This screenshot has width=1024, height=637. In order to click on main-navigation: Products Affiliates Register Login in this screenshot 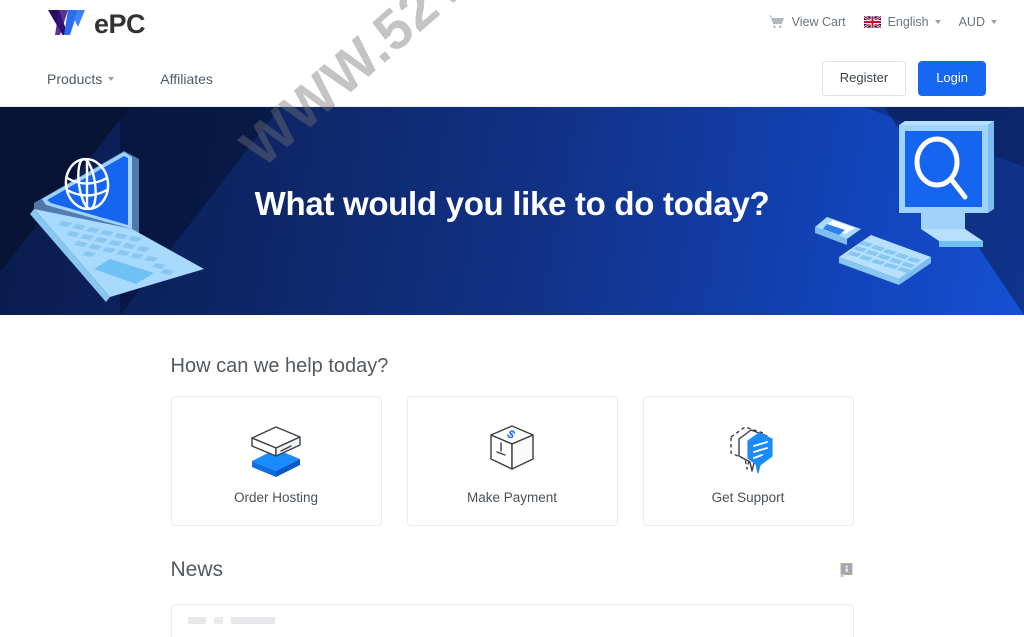, I will do `click(512, 78)`.